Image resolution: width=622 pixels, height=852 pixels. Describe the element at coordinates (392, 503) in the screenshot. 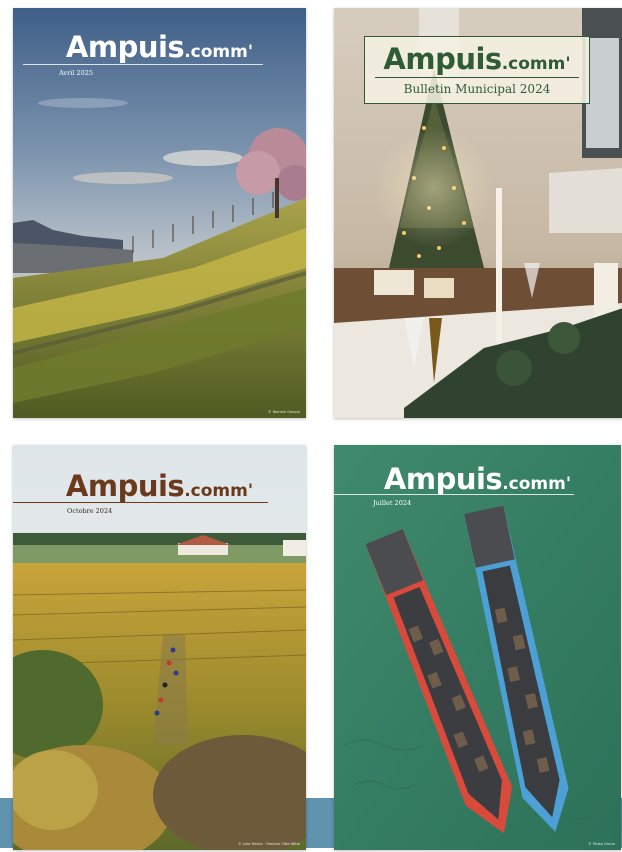

I see `edition-label: Juillet 2024` at that location.